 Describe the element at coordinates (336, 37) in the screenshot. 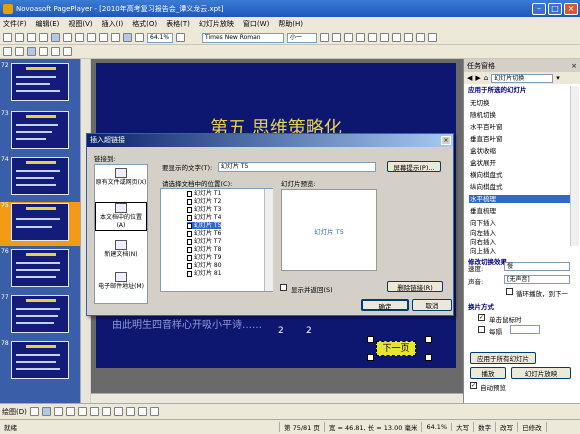

I see `italic-icon` at that location.